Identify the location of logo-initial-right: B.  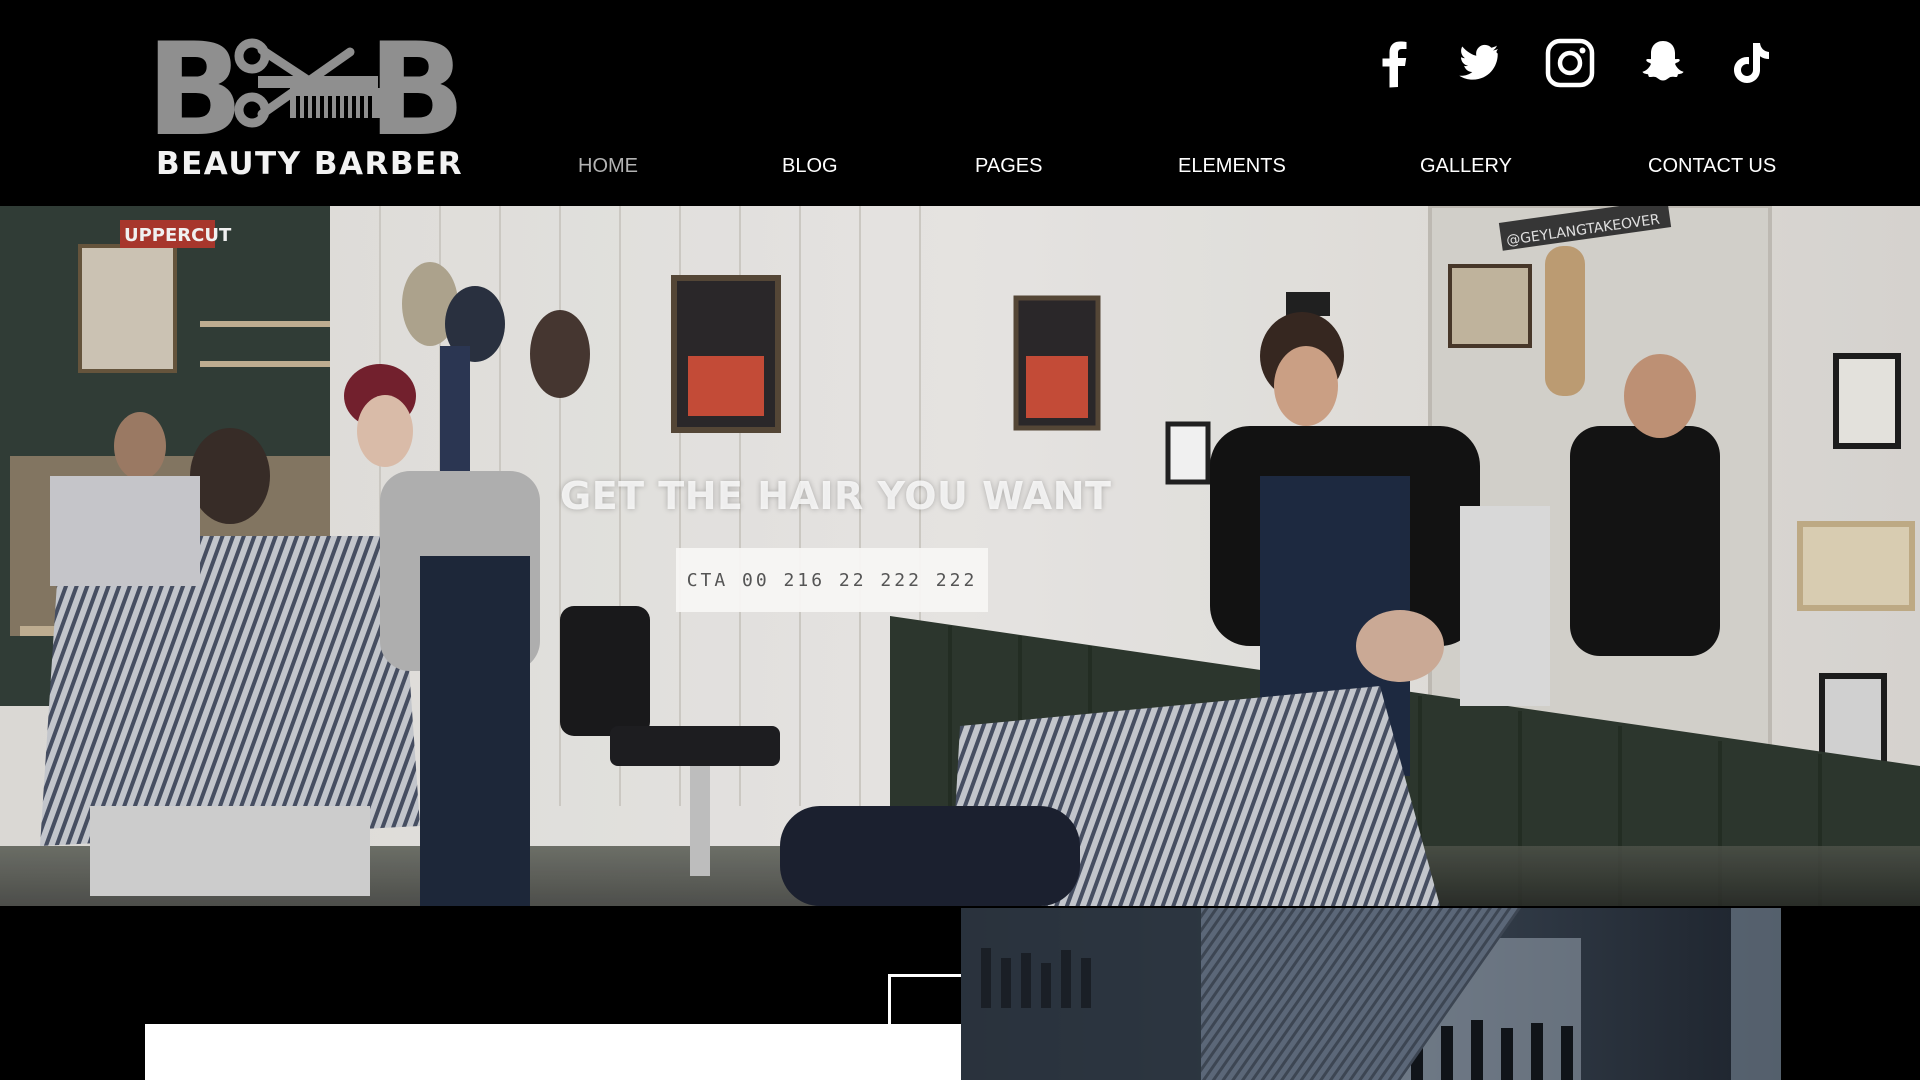
(414, 86).